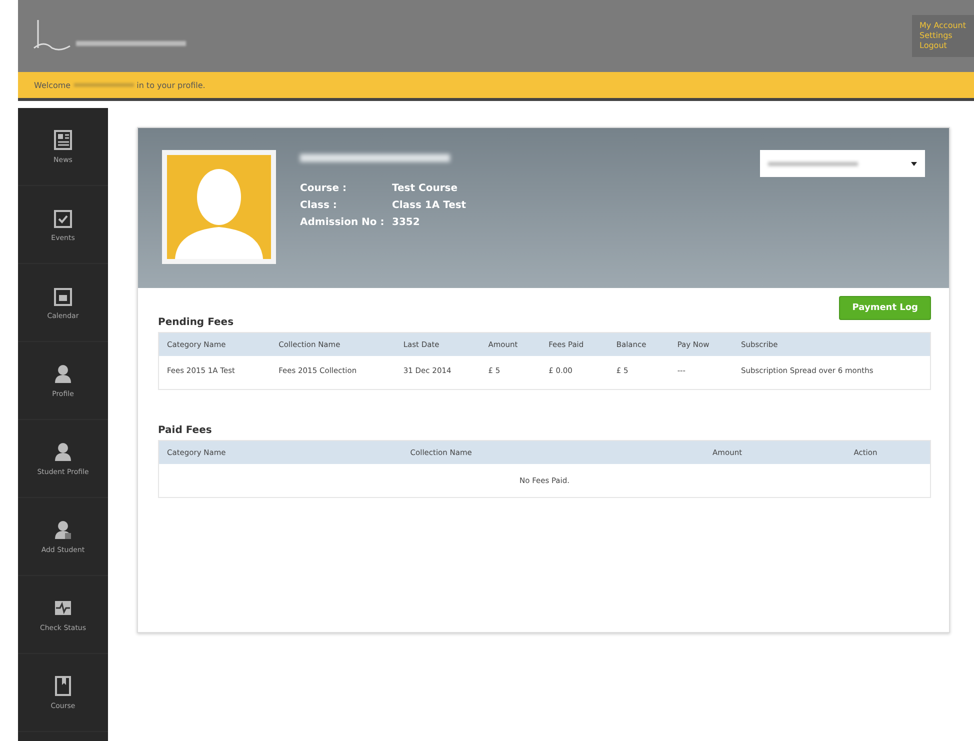 The image size is (974, 741). I want to click on section-title: Paid Fees, so click(185, 430).